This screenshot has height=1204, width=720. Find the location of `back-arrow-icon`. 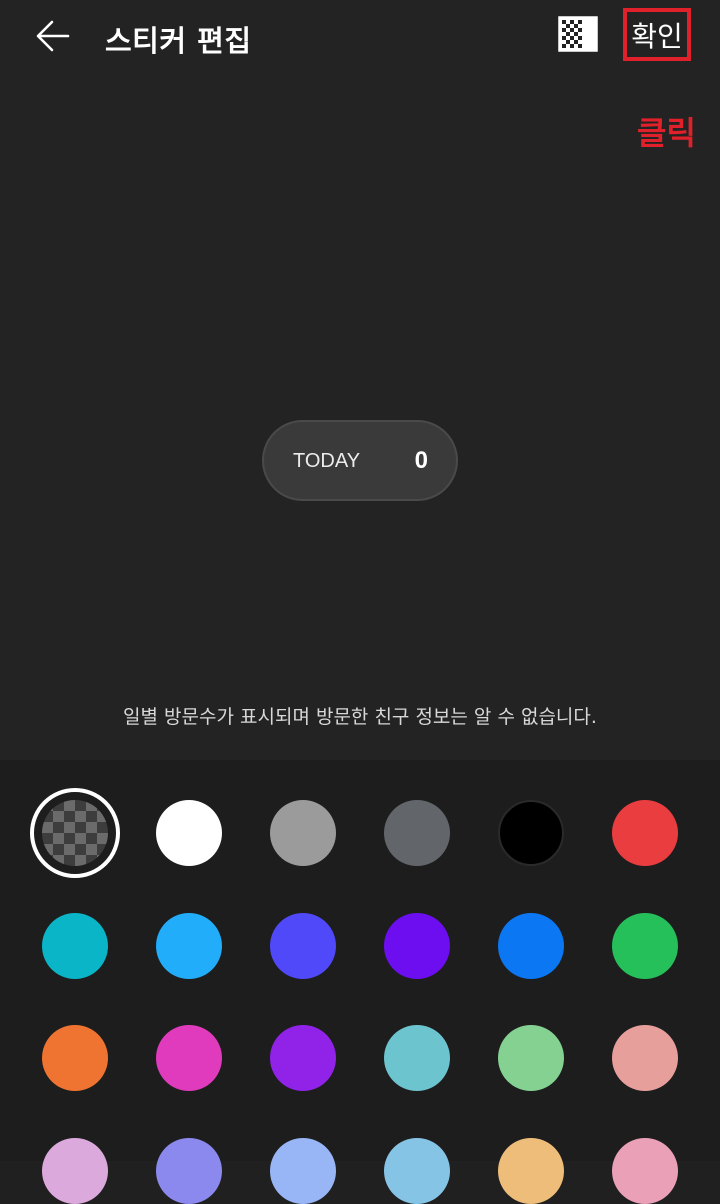

back-arrow-icon is located at coordinates (53, 36).